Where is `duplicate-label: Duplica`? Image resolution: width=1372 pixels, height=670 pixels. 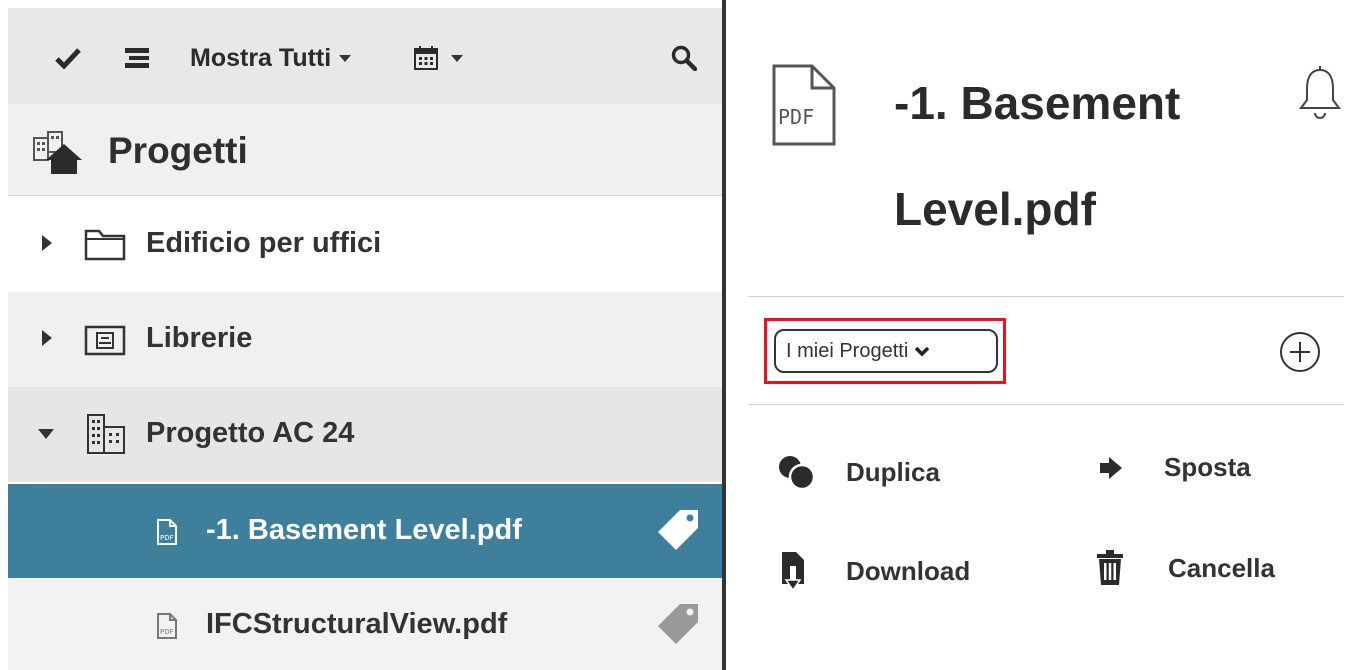 duplicate-label: Duplica is located at coordinates (893, 471).